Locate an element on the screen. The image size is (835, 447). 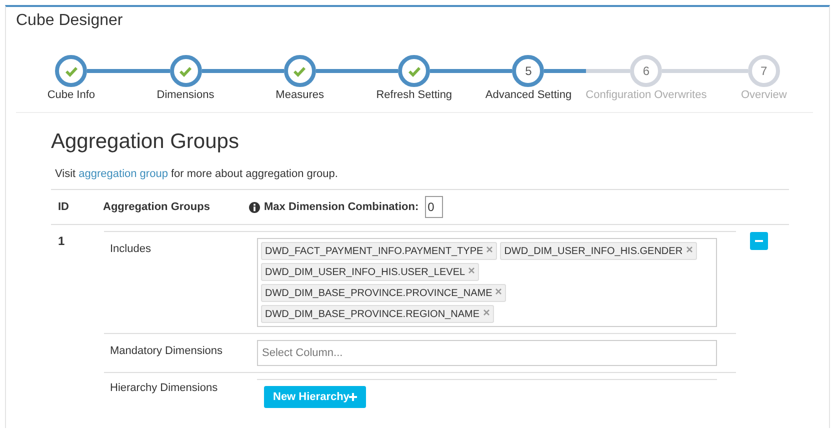
section-heading: Aggregation Groups is located at coordinates (145, 142).